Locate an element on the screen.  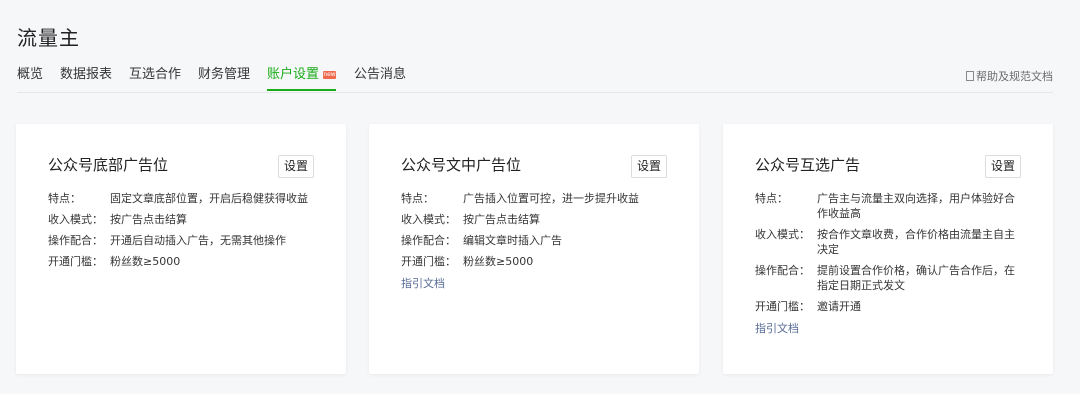
card-title: 公众号互选广告 is located at coordinates (808, 165).